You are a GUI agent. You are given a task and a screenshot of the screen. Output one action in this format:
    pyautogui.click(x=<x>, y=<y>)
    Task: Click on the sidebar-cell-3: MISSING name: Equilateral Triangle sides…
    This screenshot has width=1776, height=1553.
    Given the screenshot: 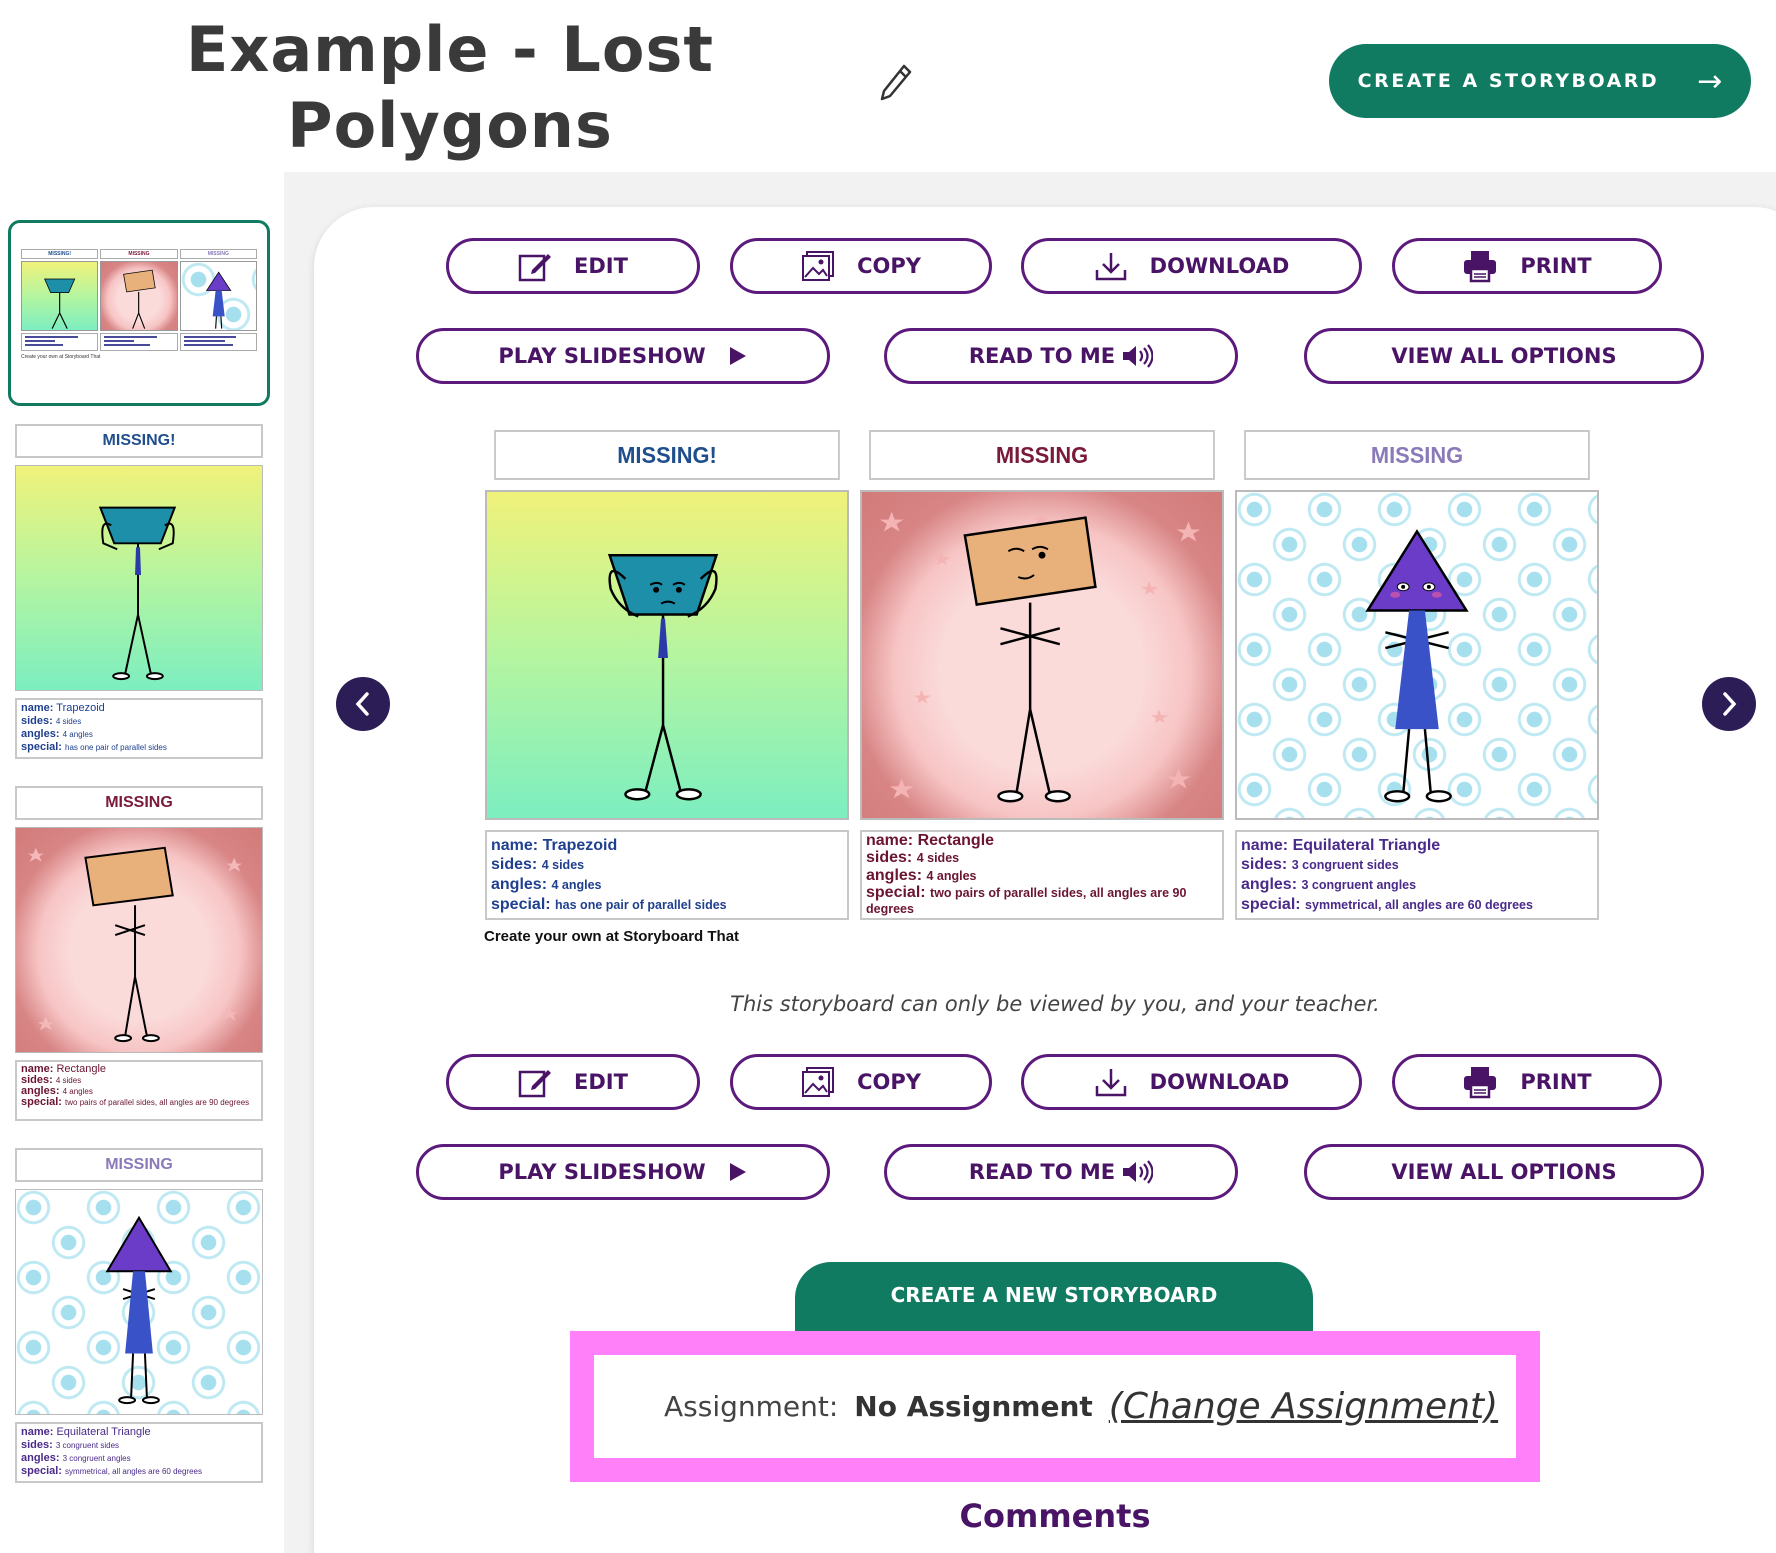 What is the action you would take?
    pyautogui.click(x=139, y=1315)
    